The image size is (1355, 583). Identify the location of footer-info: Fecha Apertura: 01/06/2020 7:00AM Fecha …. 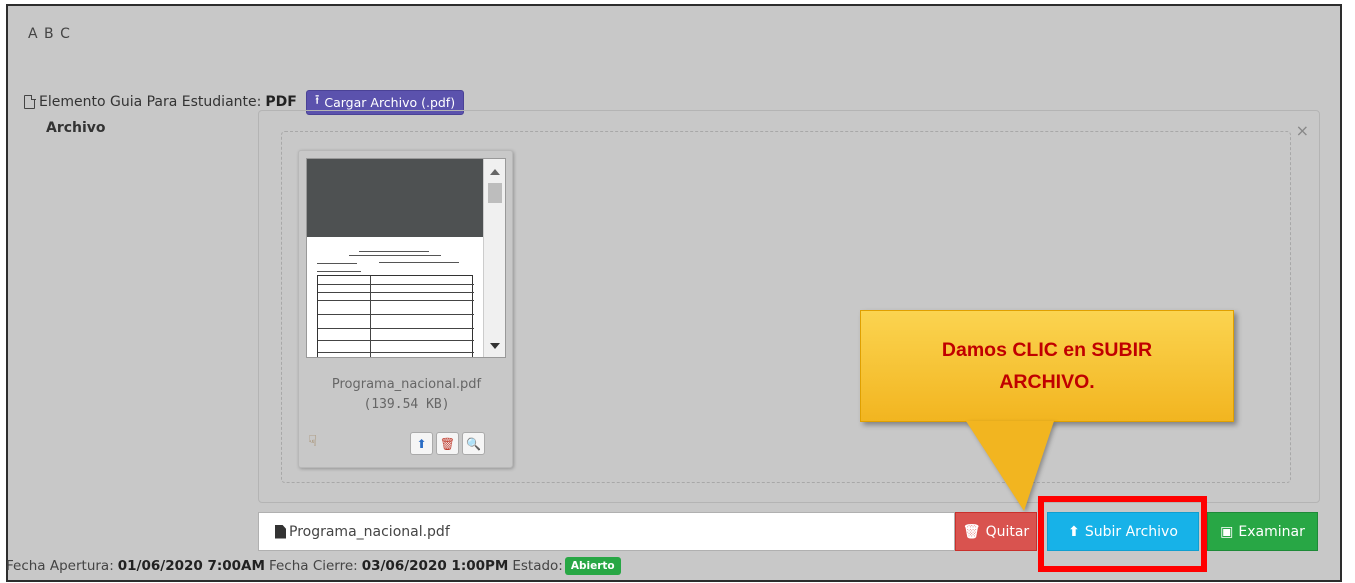
(313, 566).